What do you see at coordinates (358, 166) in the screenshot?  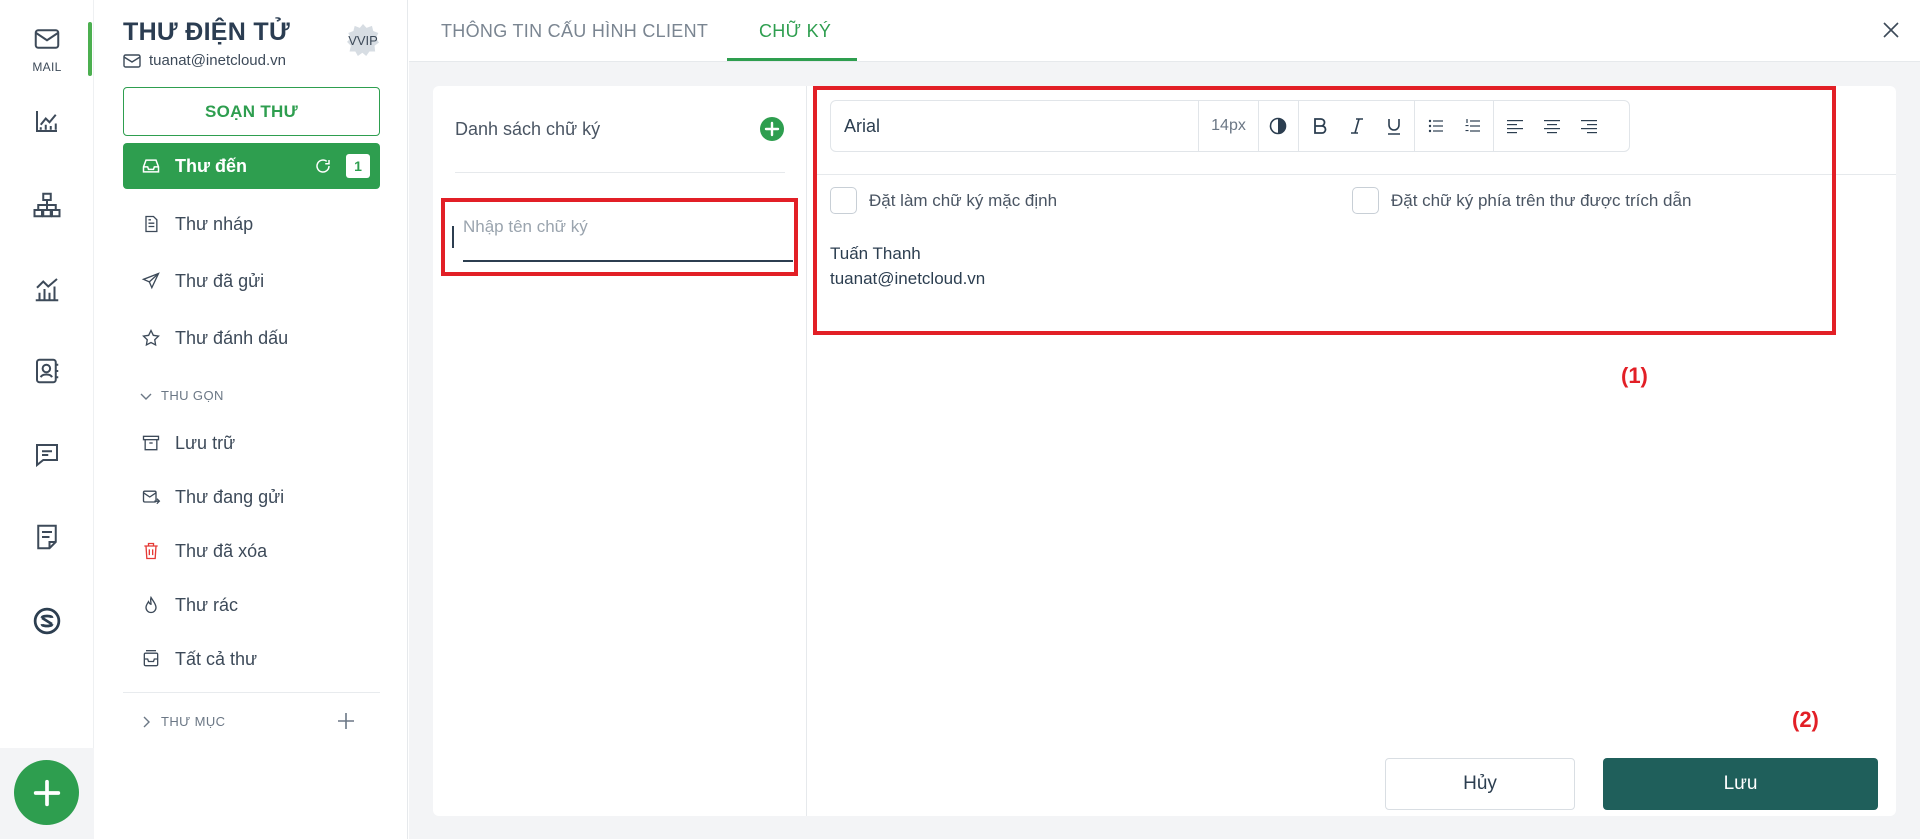 I see `inbox-unread-count: 1` at bounding box center [358, 166].